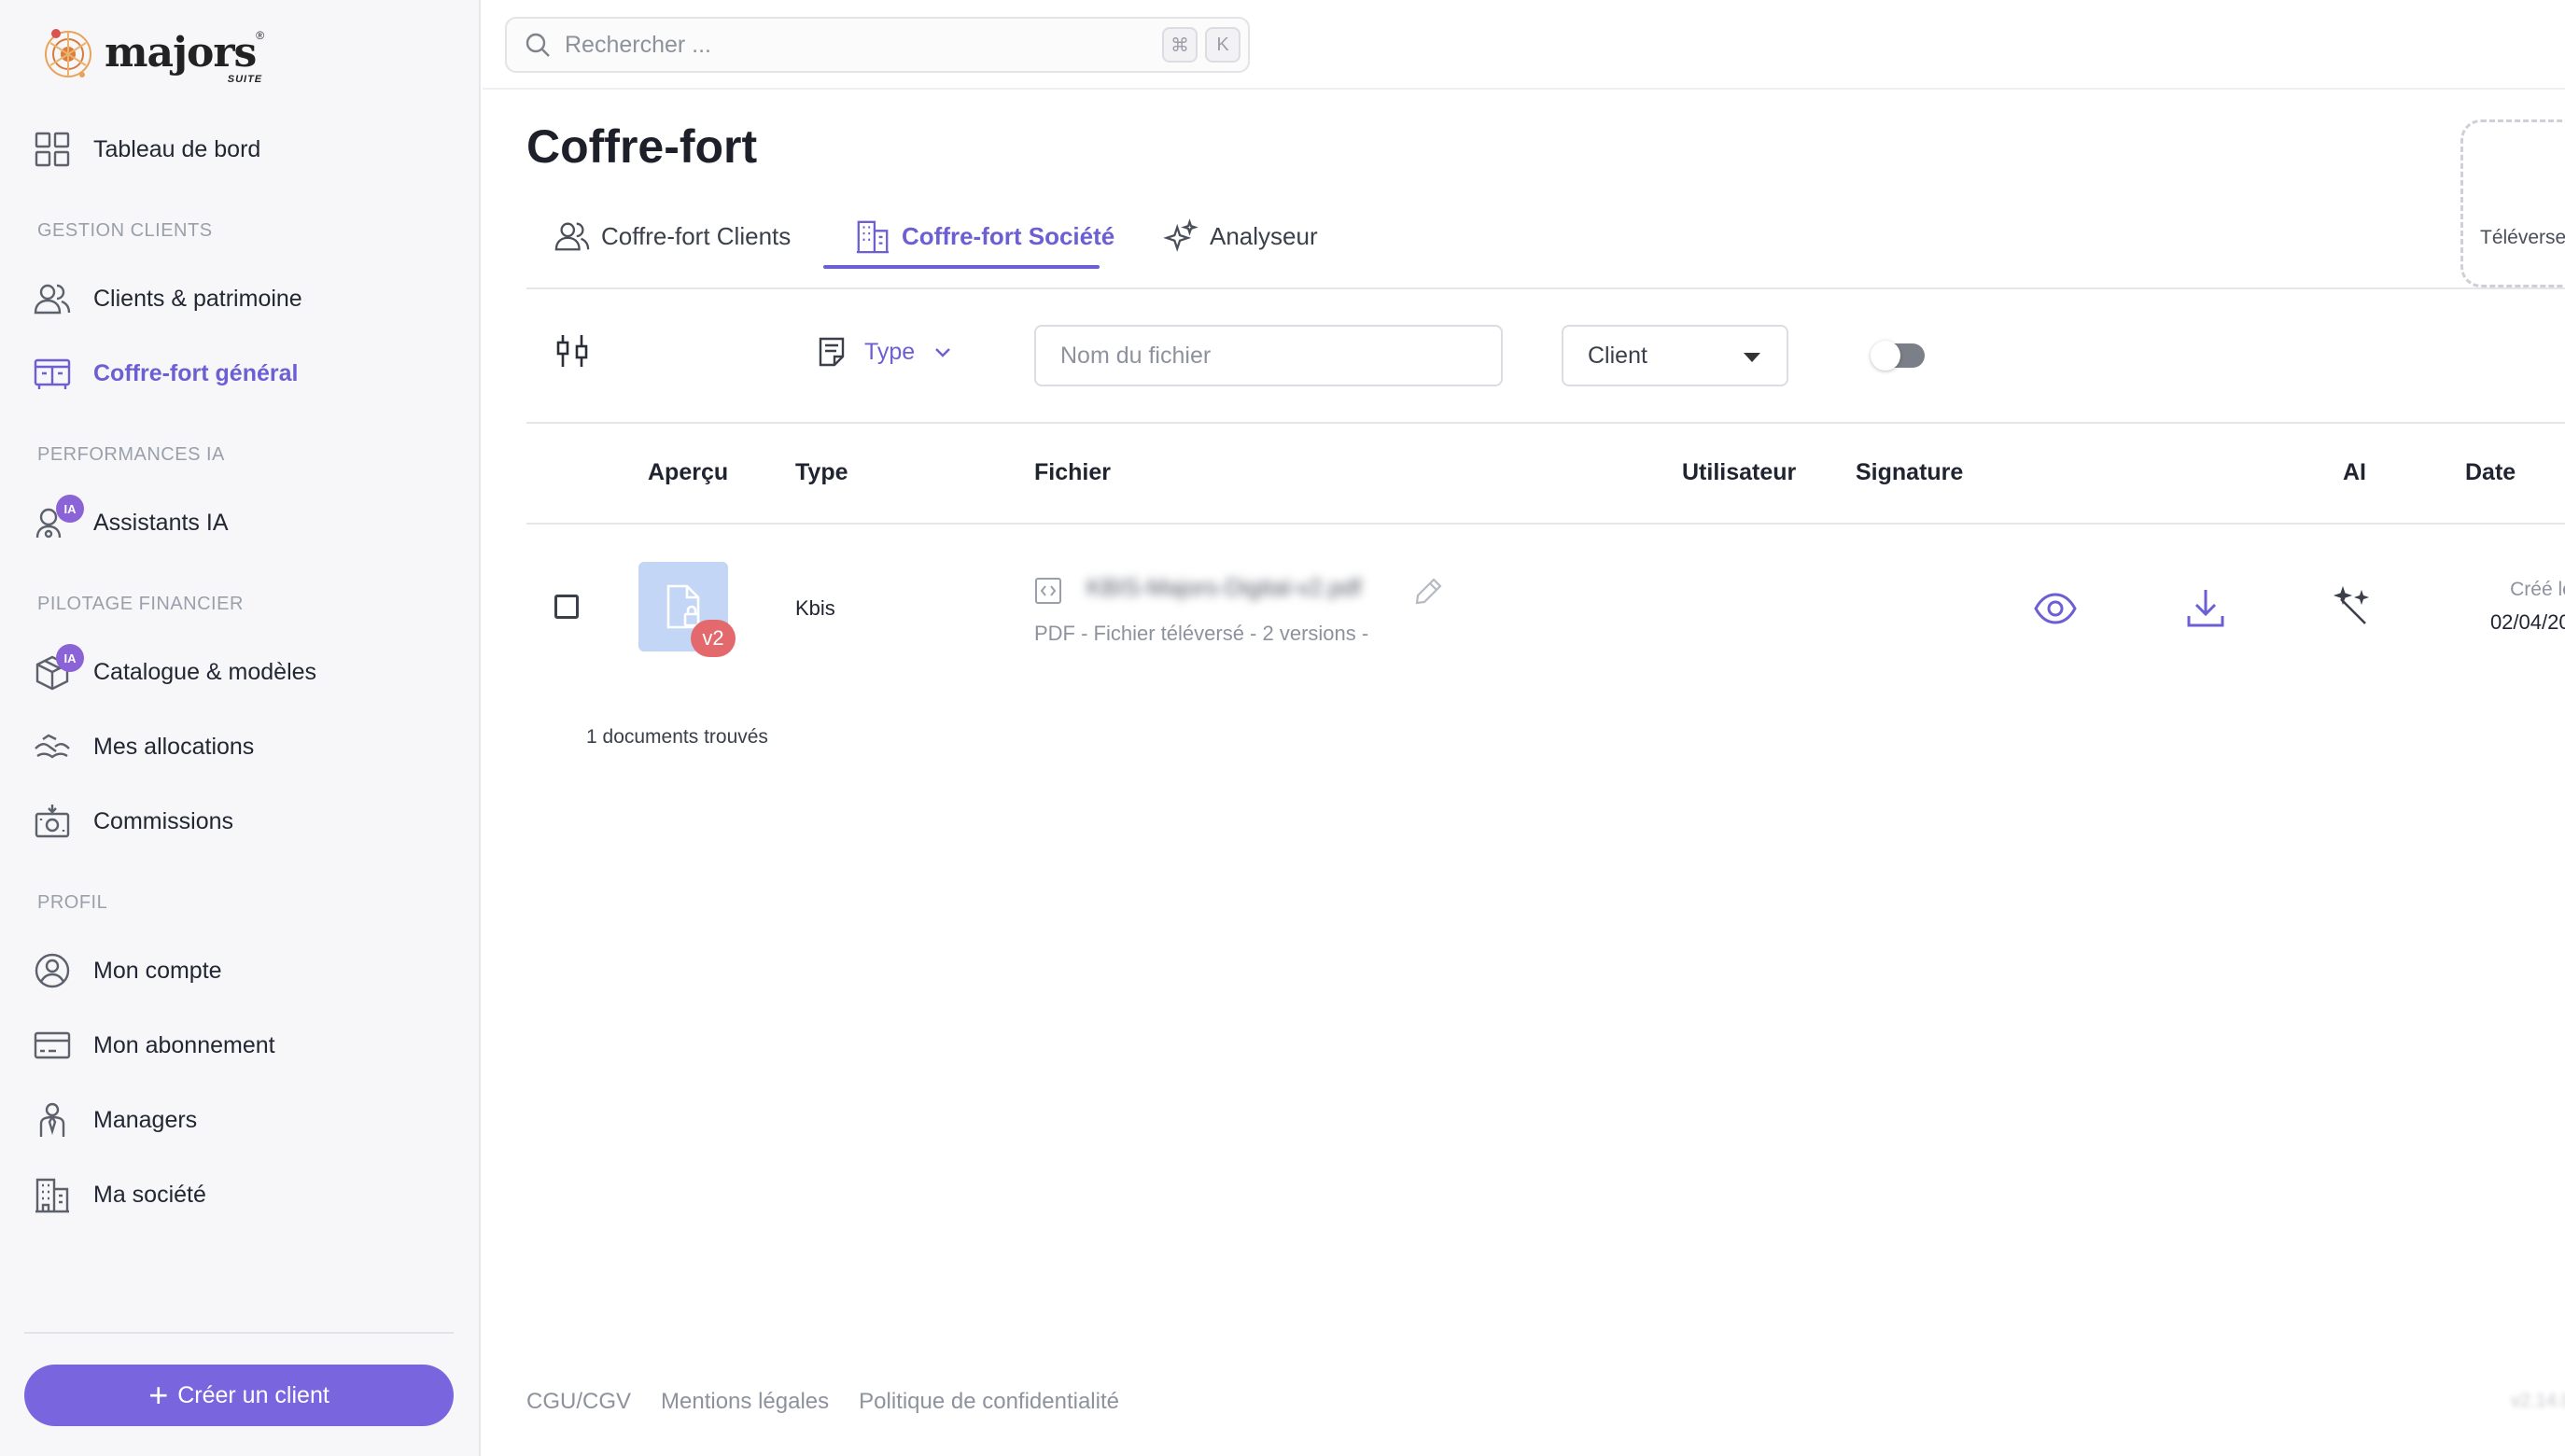 The height and width of the screenshot is (1456, 2565). Describe the element at coordinates (822, 472) in the screenshot. I see `column-header: Type` at that location.